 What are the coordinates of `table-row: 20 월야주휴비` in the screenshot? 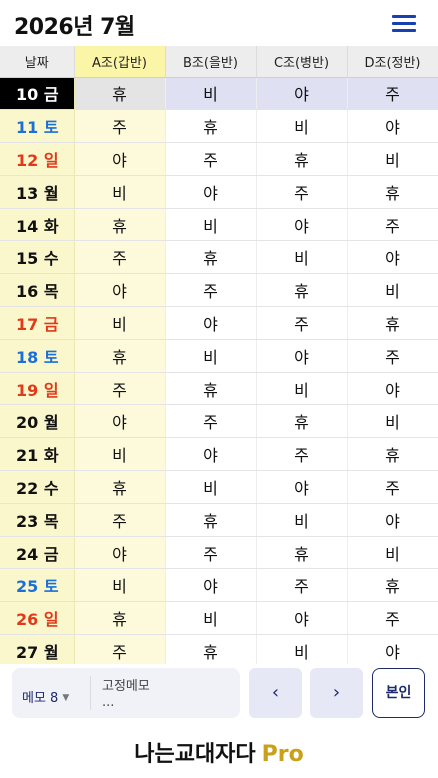 It's located at (219, 421).